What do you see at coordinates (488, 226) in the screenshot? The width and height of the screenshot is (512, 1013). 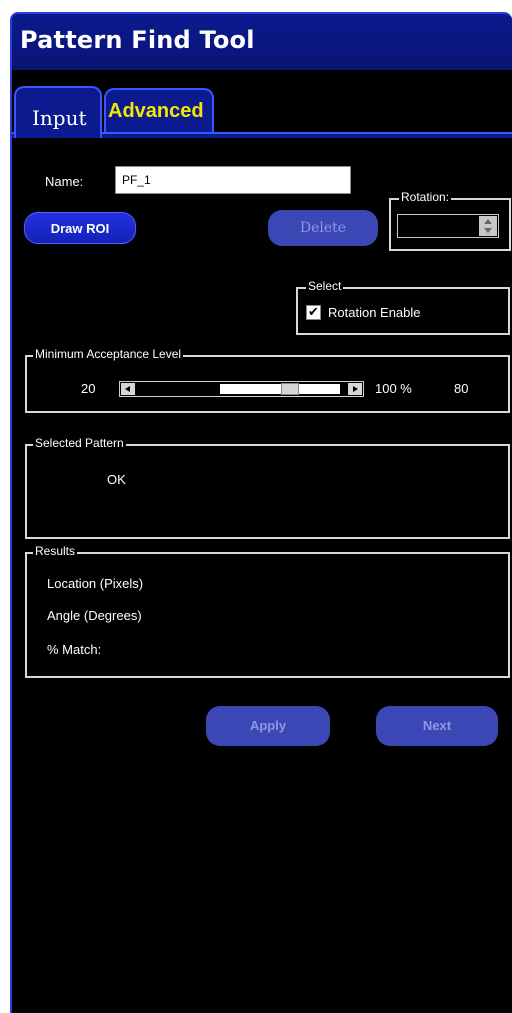 I see `spin-arrows` at bounding box center [488, 226].